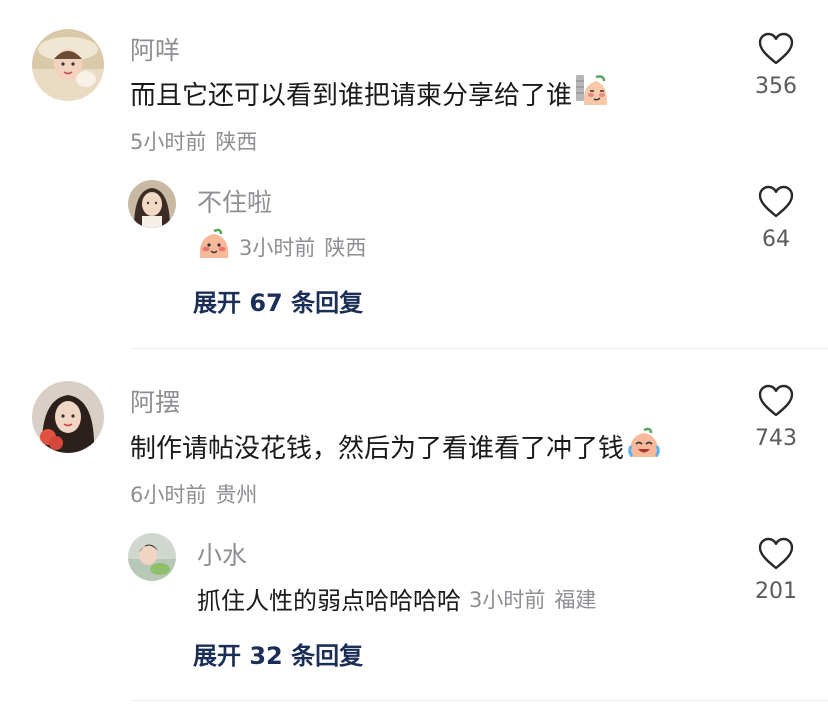 This screenshot has width=828, height=707. Describe the element at coordinates (155, 401) in the screenshot. I see `comment-username: 阿摆` at that location.